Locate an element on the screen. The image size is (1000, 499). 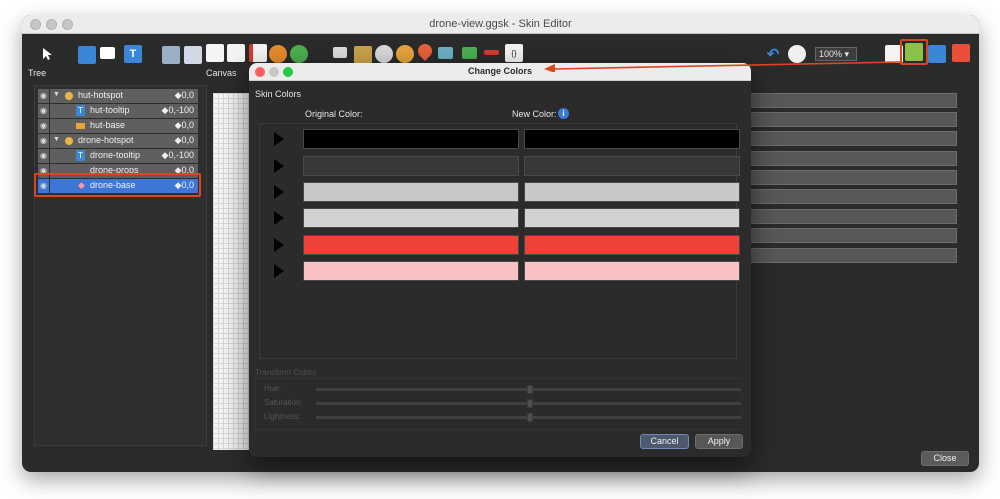
panorama-icon is located at coordinates (445, 53).